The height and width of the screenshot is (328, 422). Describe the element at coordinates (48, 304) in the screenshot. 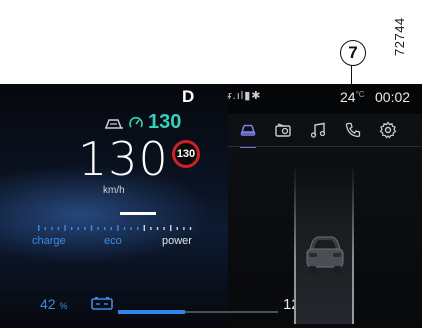

I see `battery-percent-value: 42` at that location.